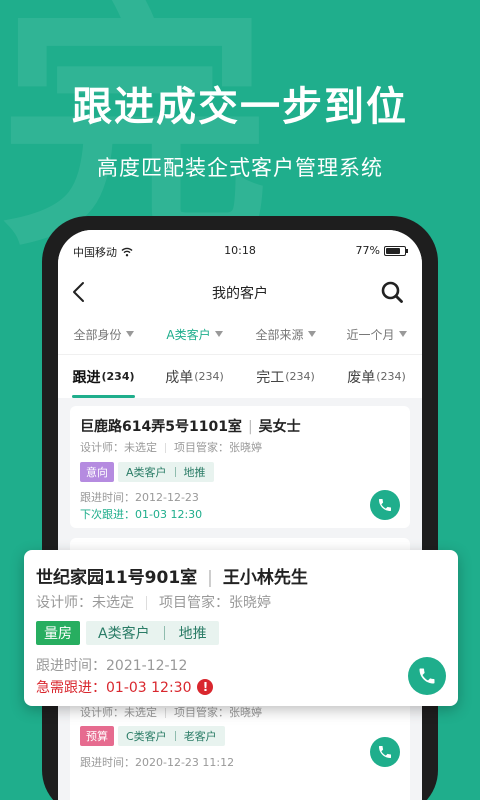 This screenshot has height=800, width=480. Describe the element at coordinates (146, 736) in the screenshot. I see `class-tag: C类客户` at that location.